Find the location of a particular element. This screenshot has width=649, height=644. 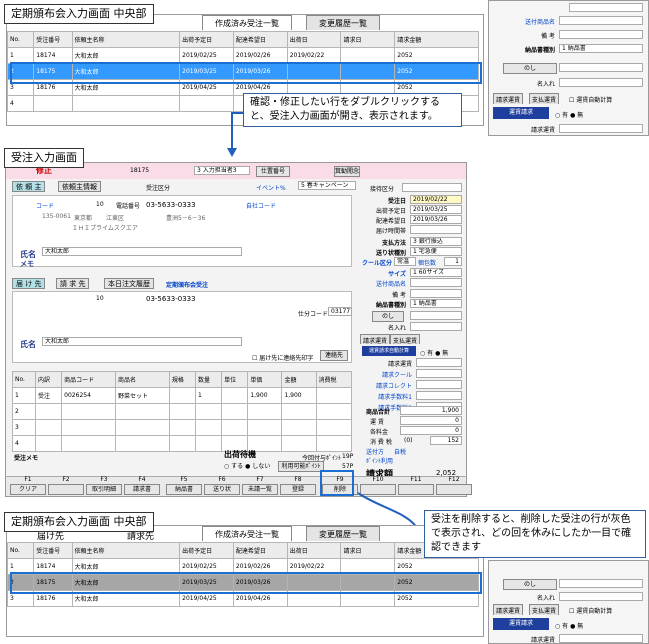

billing-fee-field is located at coordinates (601, 128).